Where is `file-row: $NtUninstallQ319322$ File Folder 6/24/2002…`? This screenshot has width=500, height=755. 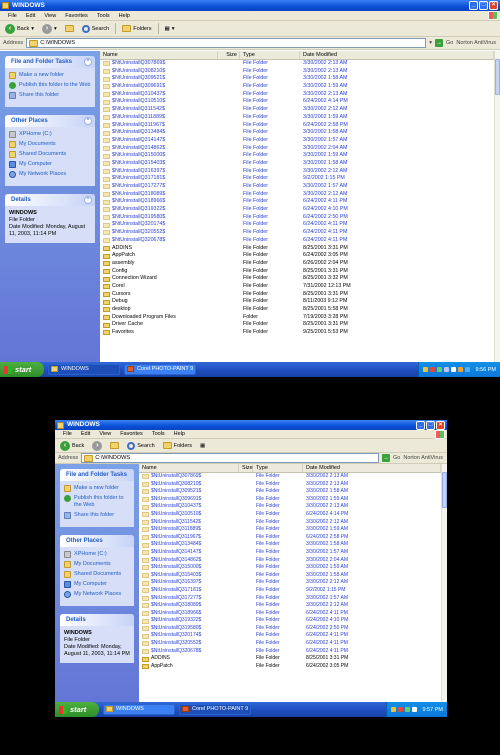 file-row: $NtUninstallQ319322$ File Folder 6/24/2002… is located at coordinates (290, 621).